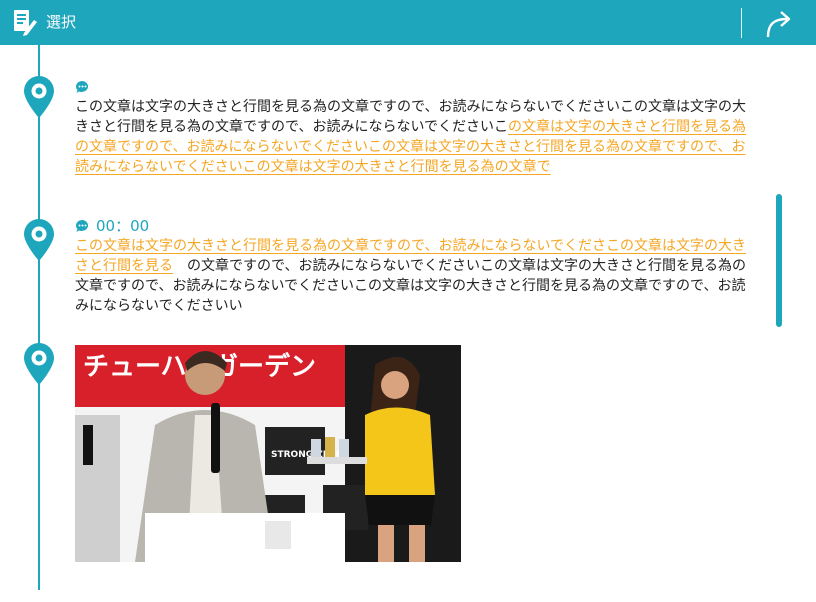 The image size is (816, 602). What do you see at coordinates (25, 22) in the screenshot?
I see `document-edit-icon` at bounding box center [25, 22].